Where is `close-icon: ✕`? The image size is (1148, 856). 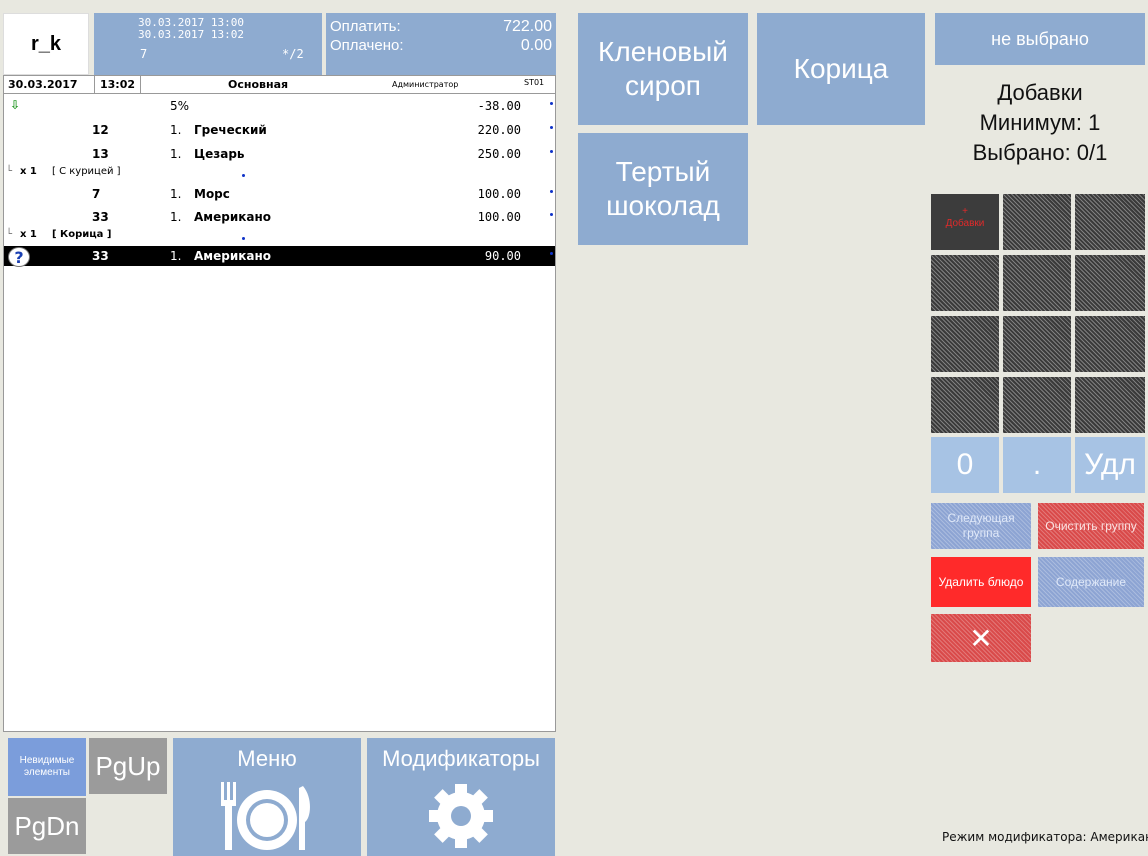 close-icon: ✕ is located at coordinates (981, 638).